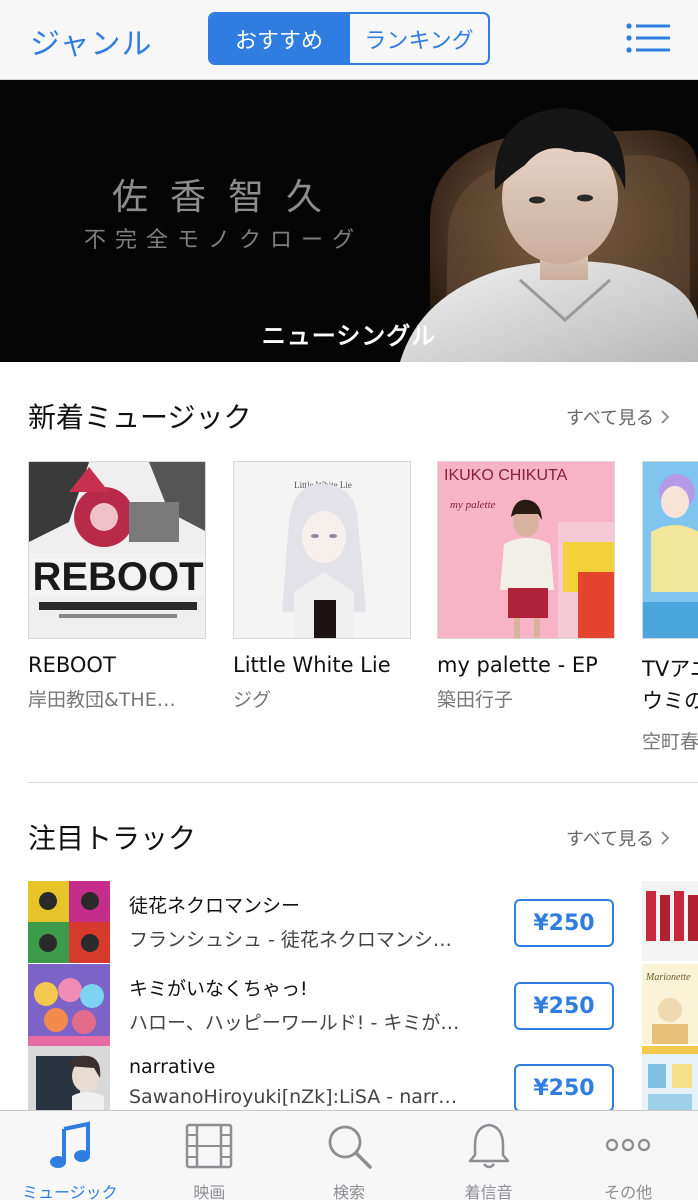 The height and width of the screenshot is (1200, 698). What do you see at coordinates (418, 38) in the screenshot?
I see `segment-ranking: ランキング` at bounding box center [418, 38].